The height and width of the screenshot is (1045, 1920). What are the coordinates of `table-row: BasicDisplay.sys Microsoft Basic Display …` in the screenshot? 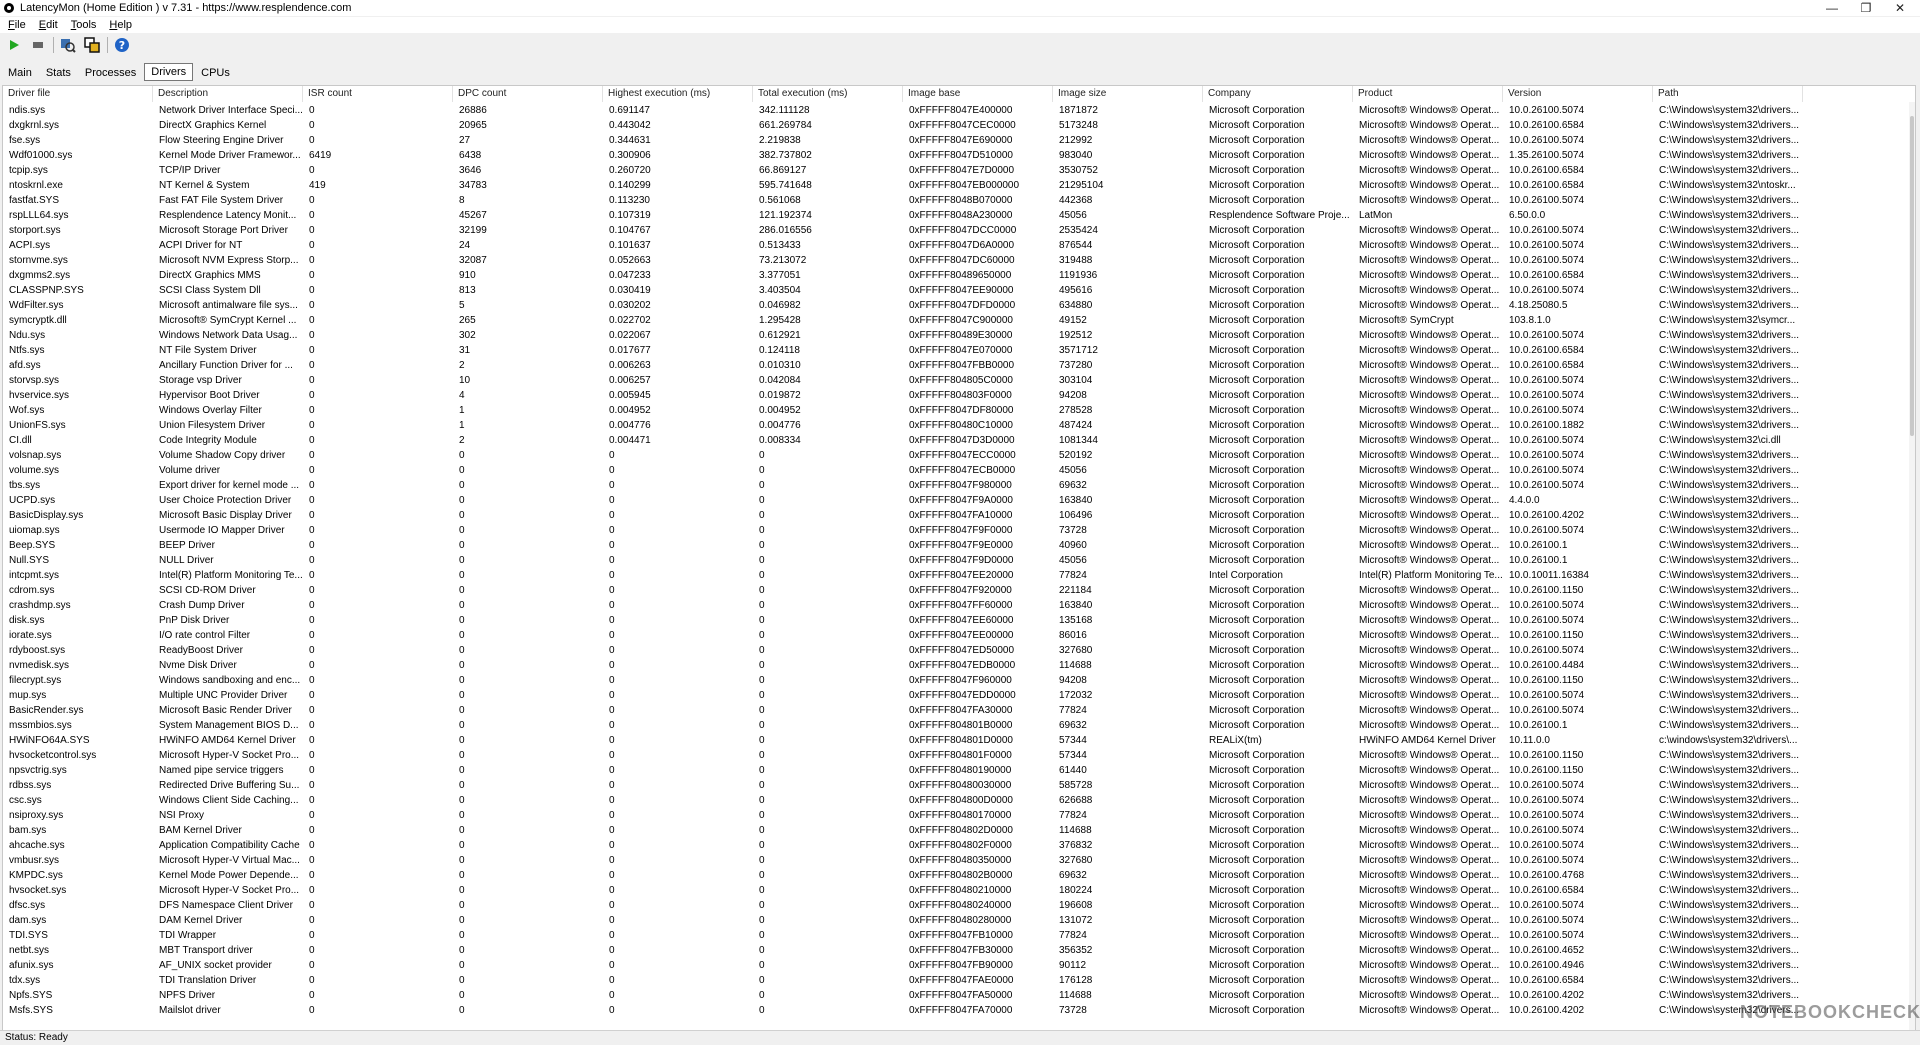 It's located at (953, 515).